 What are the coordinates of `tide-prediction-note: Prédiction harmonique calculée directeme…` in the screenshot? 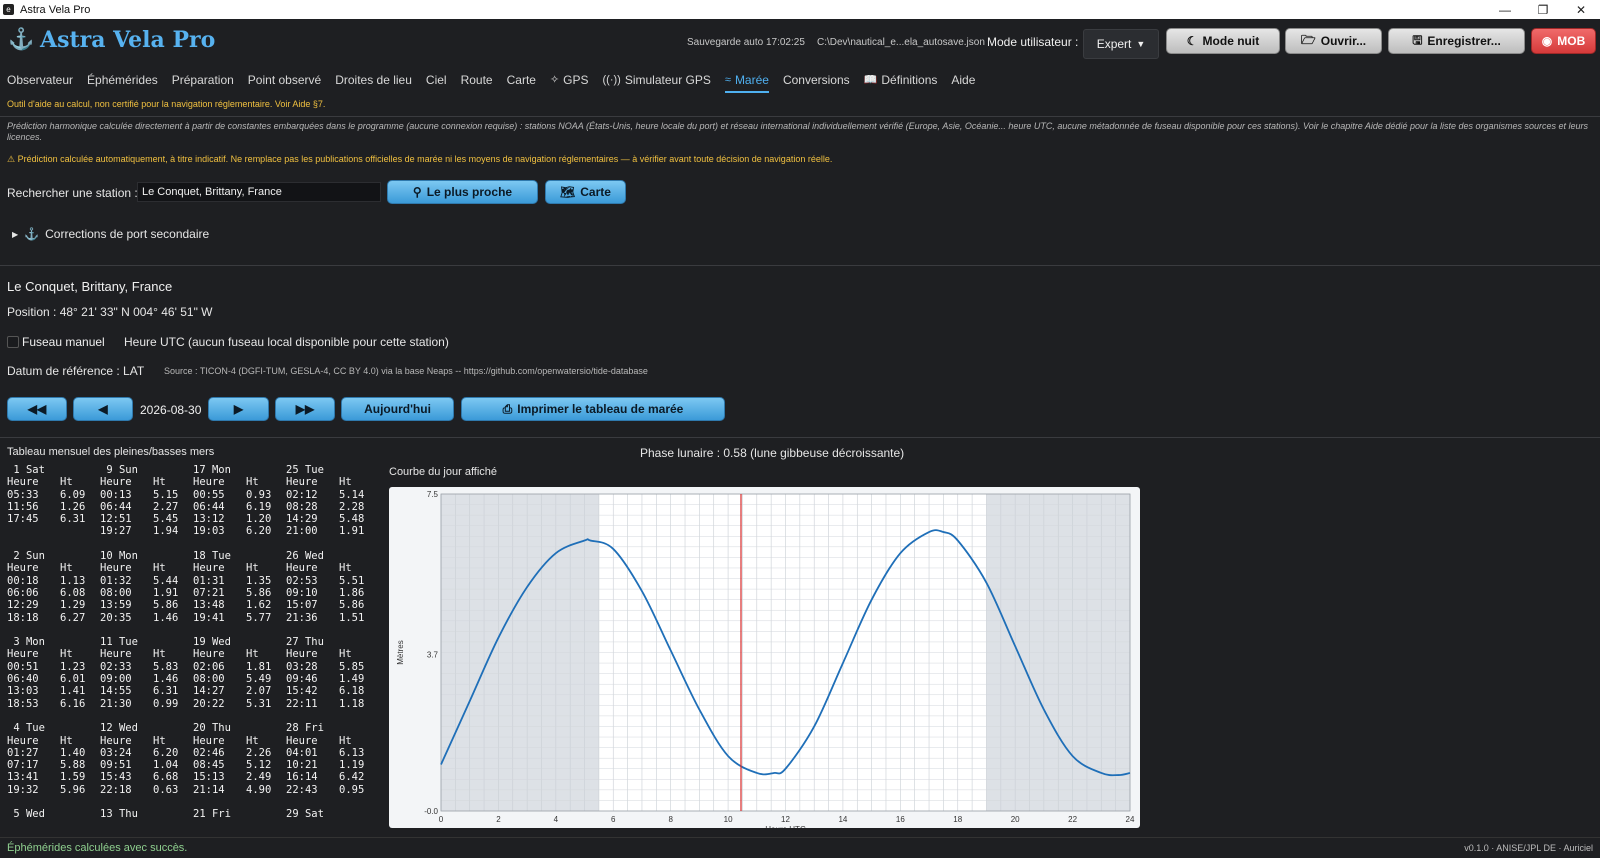 It's located at (798, 131).